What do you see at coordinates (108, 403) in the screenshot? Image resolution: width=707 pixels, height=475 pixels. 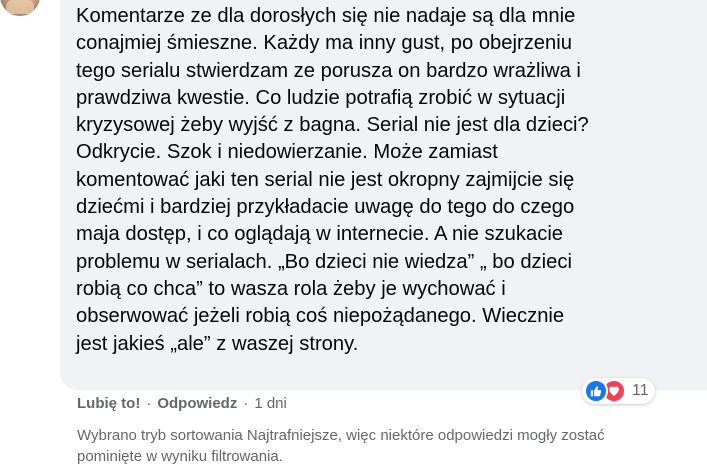 I see `like-button: Lubię to!` at bounding box center [108, 403].